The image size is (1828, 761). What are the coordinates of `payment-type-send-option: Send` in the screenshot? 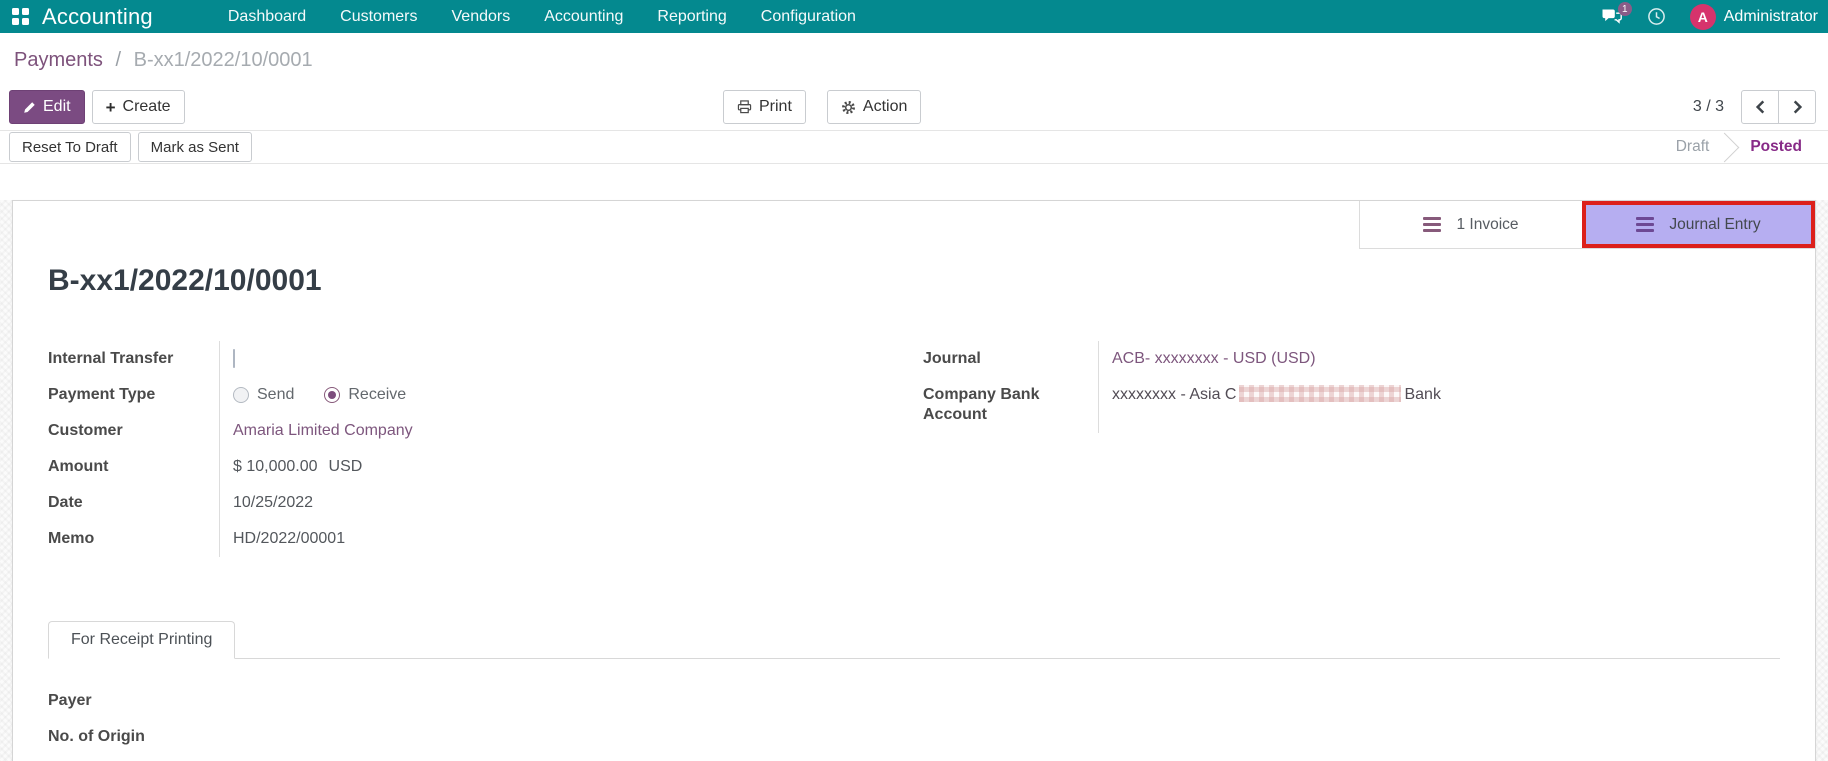 It's located at (263, 394).